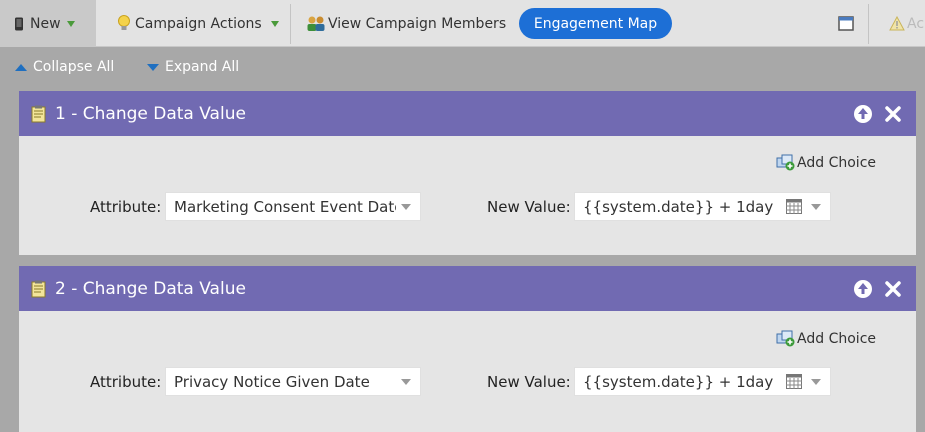 The width and height of the screenshot is (925, 432). I want to click on view-campaign-members-button: View Campaign Members, so click(406, 23).